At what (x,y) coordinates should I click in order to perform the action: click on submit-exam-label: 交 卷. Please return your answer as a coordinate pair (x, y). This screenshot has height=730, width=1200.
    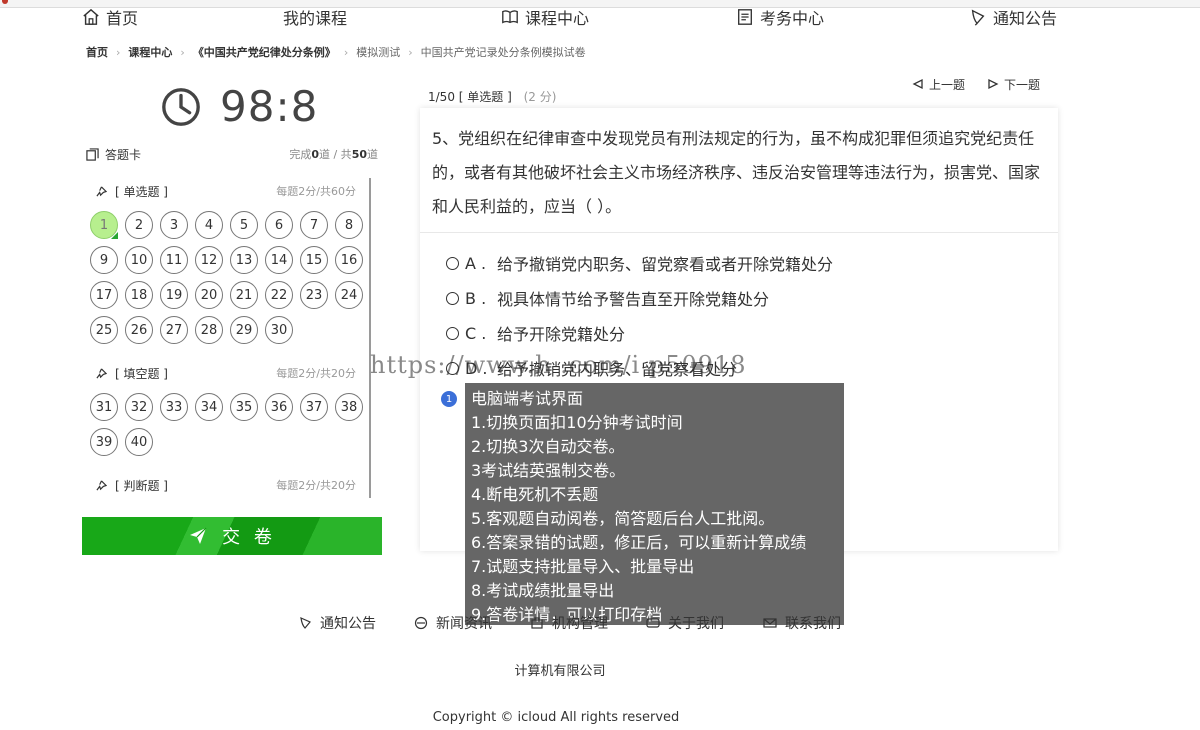
    Looking at the image, I should click on (249, 537).